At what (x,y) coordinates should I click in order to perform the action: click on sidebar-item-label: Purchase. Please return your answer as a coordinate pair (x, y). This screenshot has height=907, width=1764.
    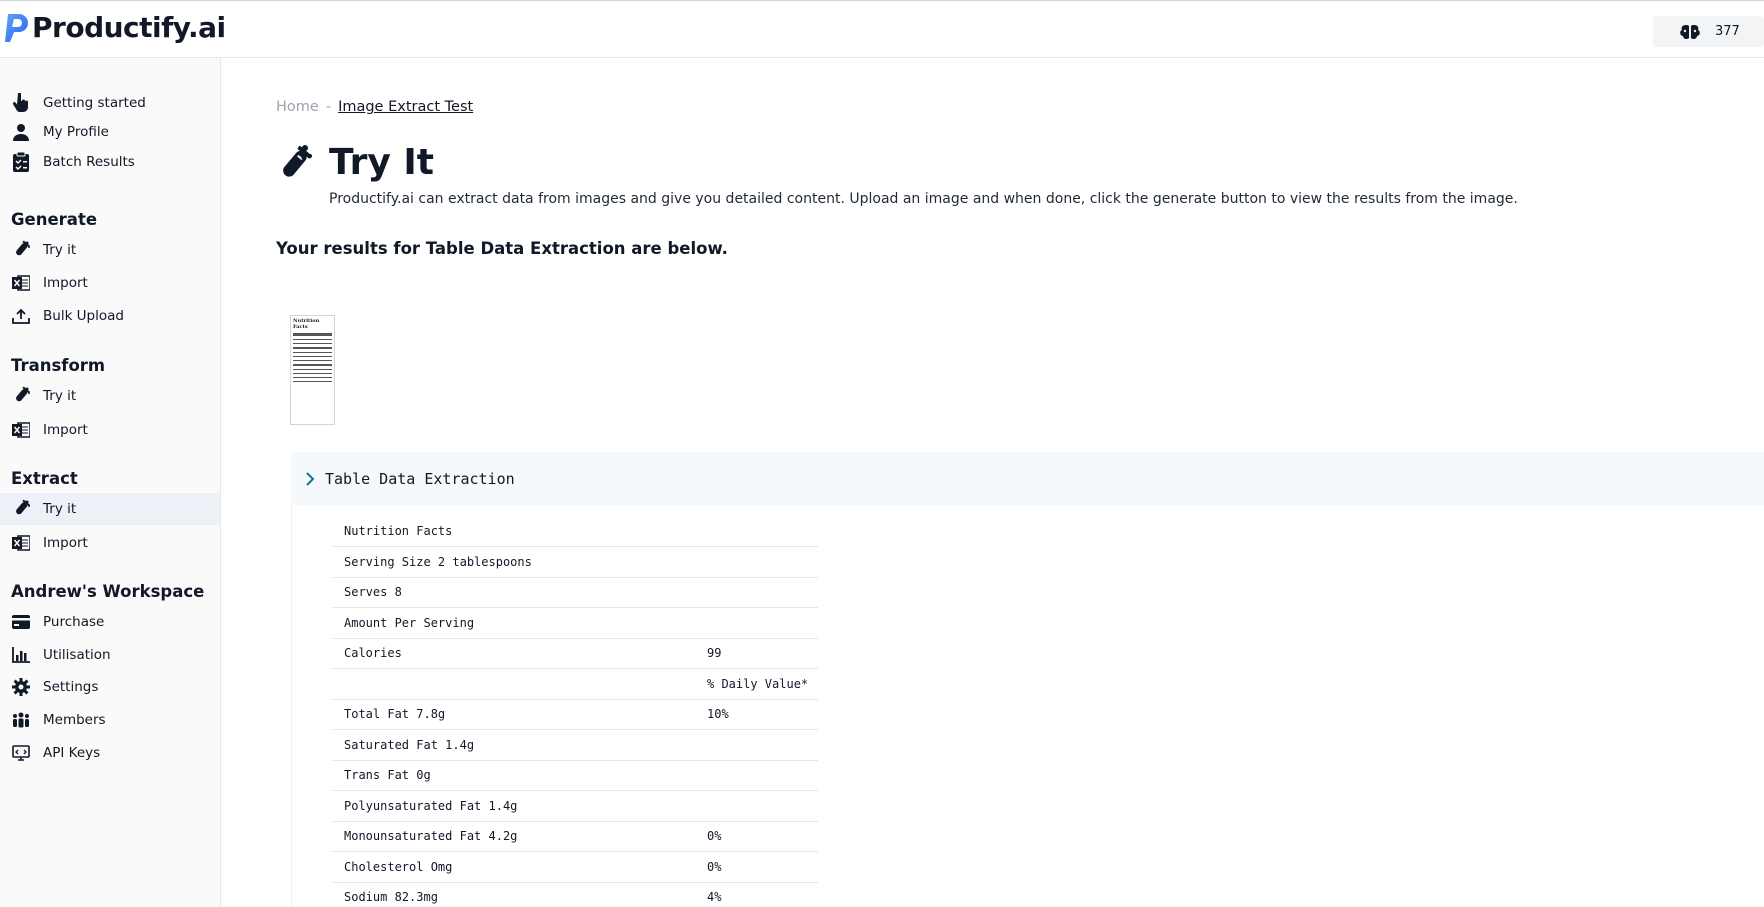
    Looking at the image, I should click on (74, 622).